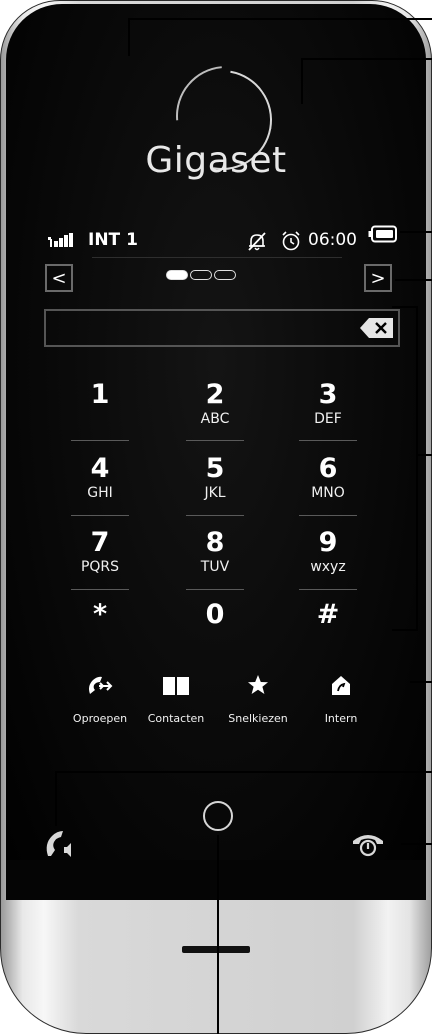 Image resolution: width=432 pixels, height=1034 pixels. What do you see at coordinates (100, 563) in the screenshot?
I see `key-7: 7 PQRS` at bounding box center [100, 563].